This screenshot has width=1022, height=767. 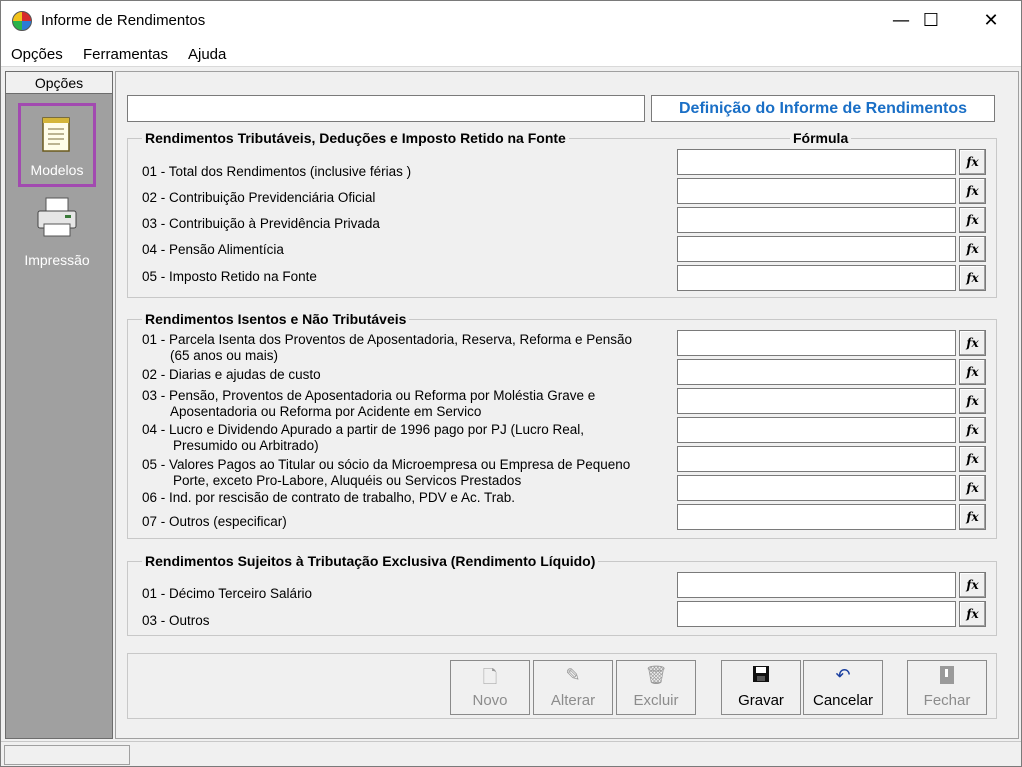 What do you see at coordinates (823, 108) in the screenshot?
I see `form-title: Definição do Informe de Rendimentos` at bounding box center [823, 108].